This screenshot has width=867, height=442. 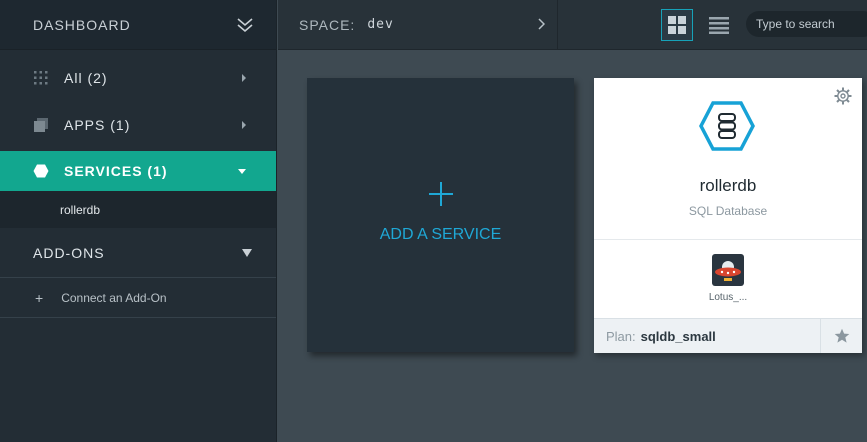 What do you see at coordinates (572, 25) in the screenshot?
I see `top-bar: SPACE: dev` at bounding box center [572, 25].